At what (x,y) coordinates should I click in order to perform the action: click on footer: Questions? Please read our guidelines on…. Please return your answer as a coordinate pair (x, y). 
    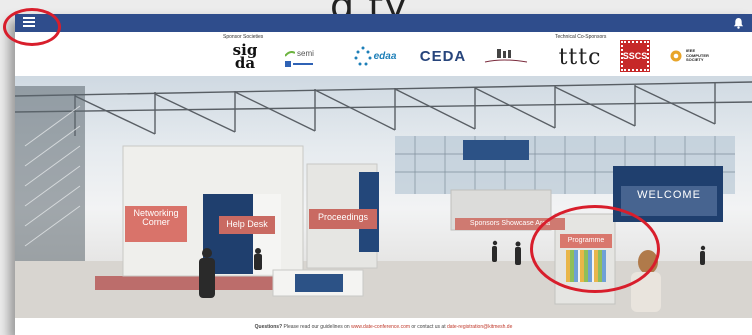
    Looking at the image, I should click on (383, 326).